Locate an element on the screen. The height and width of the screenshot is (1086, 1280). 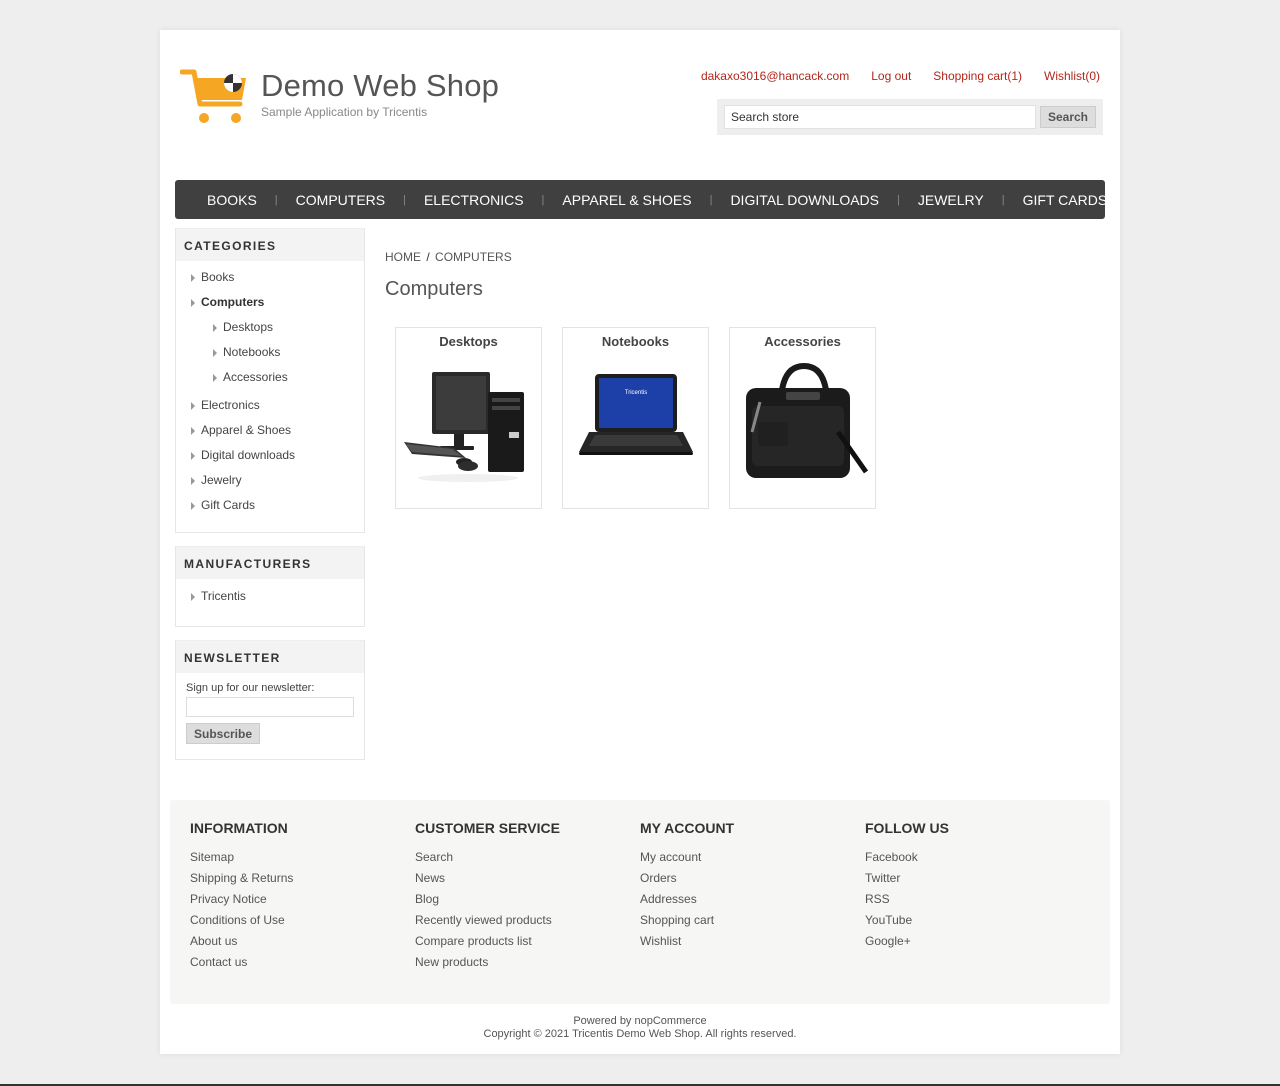
svg-text: Tricentis is located at coordinates (636, 393).